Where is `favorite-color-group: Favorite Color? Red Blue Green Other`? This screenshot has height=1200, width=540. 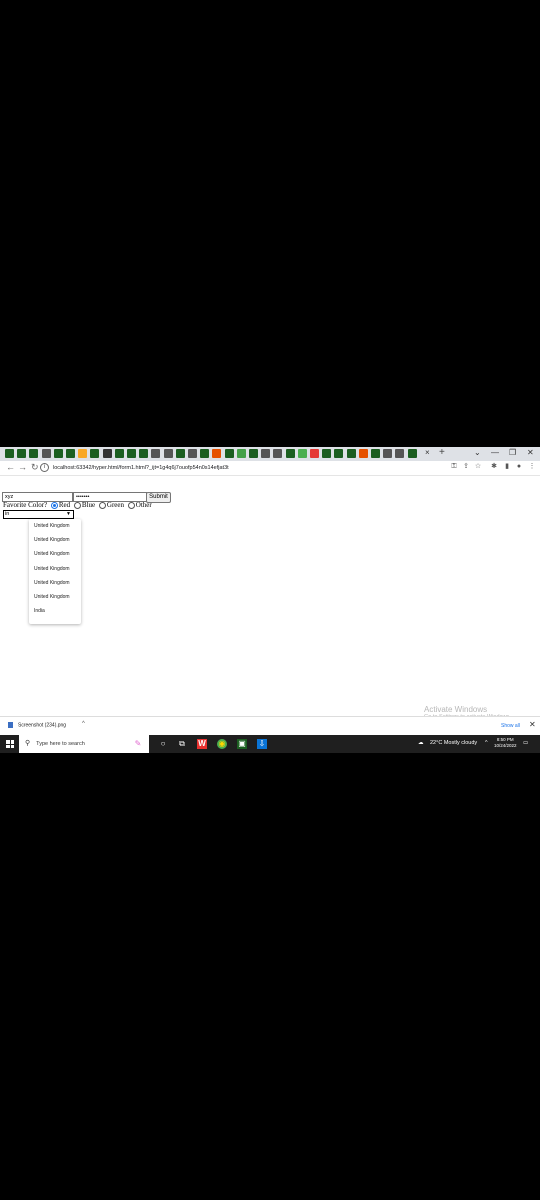
favorite-color-group: Favorite Color? Red Blue Green Other is located at coordinates (77, 505).